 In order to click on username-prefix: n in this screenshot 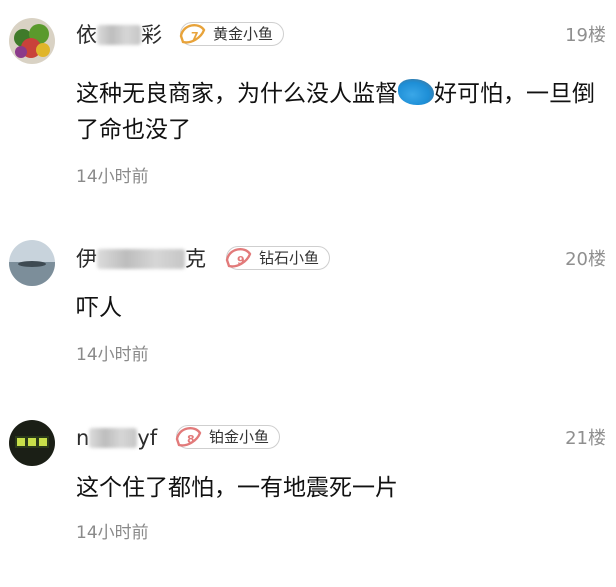, I will do `click(83, 438)`.